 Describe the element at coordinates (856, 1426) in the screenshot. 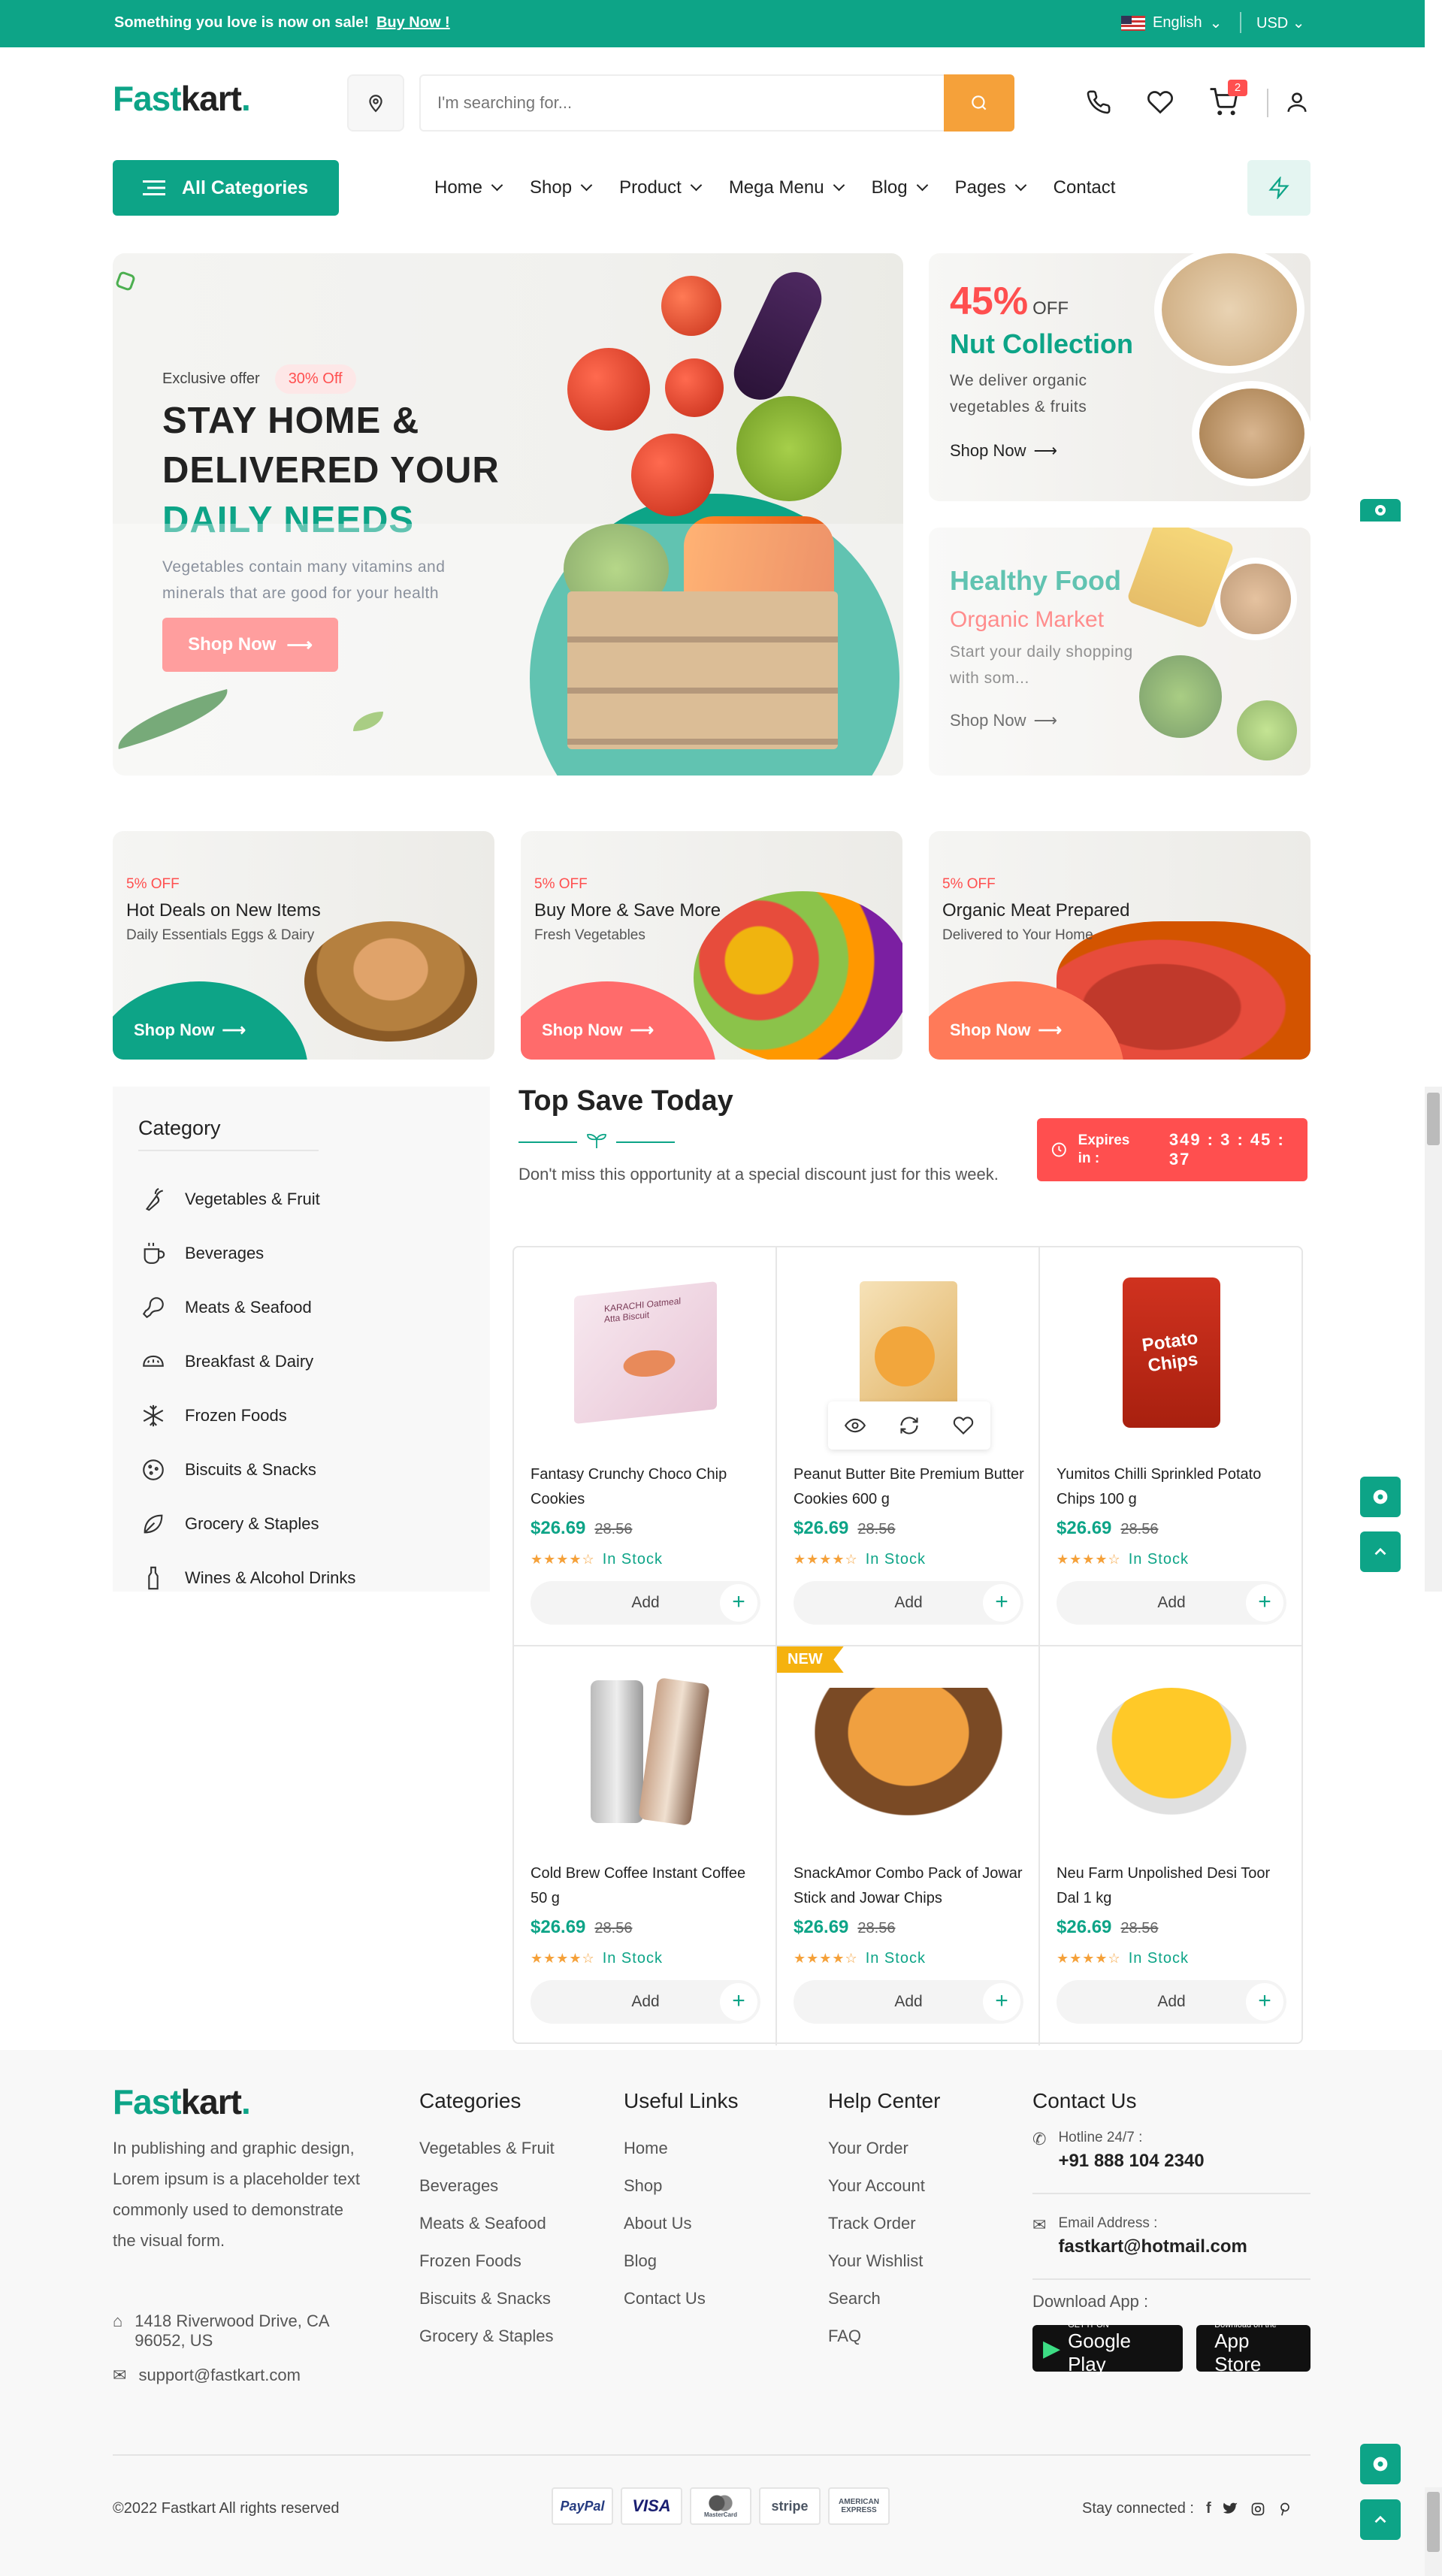

I see `eye-icon` at that location.